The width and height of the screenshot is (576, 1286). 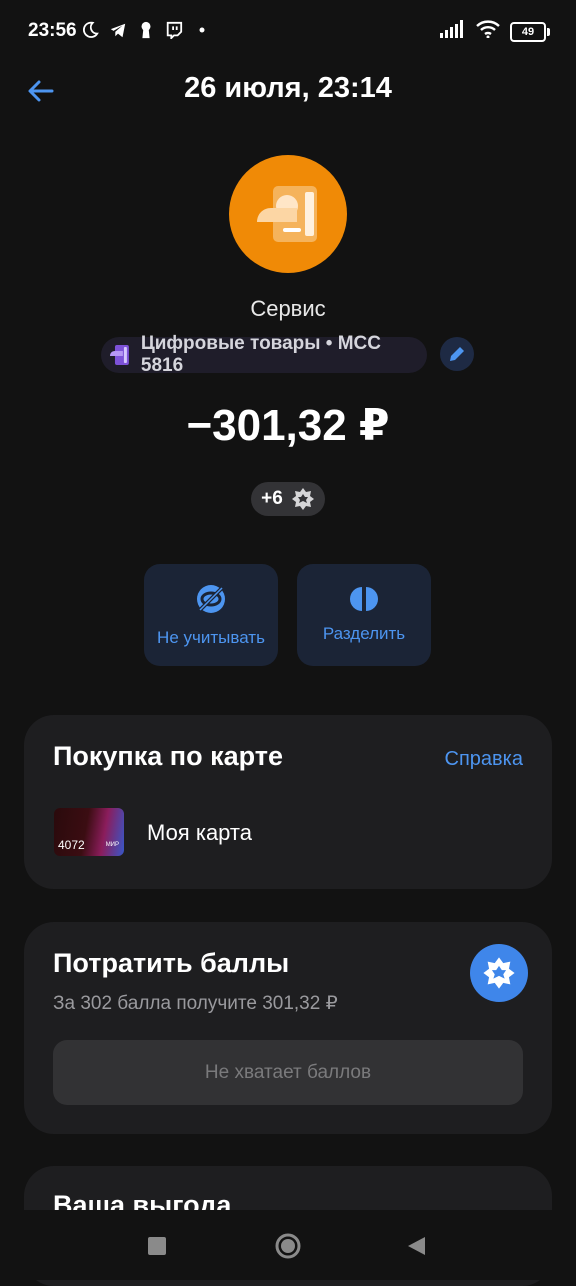 What do you see at coordinates (171, 963) in the screenshot?
I see `spend-points-title: Потратить баллы` at bounding box center [171, 963].